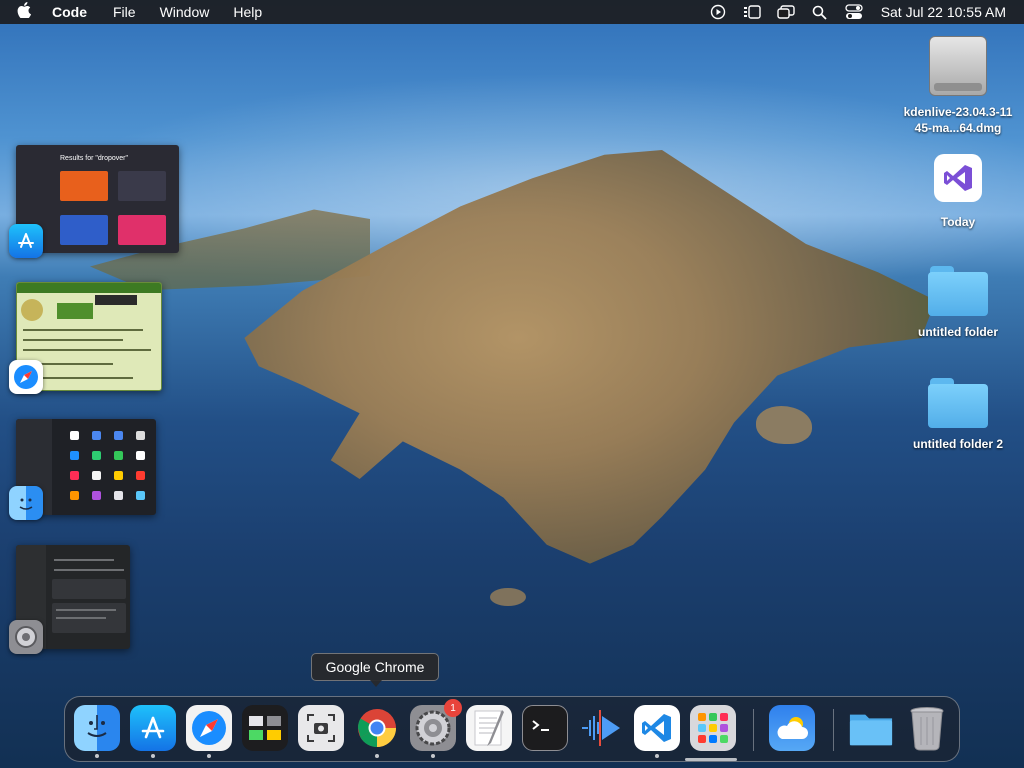 The width and height of the screenshot is (1024, 768). What do you see at coordinates (247, 12) in the screenshot?
I see `menu-help: Help` at bounding box center [247, 12].